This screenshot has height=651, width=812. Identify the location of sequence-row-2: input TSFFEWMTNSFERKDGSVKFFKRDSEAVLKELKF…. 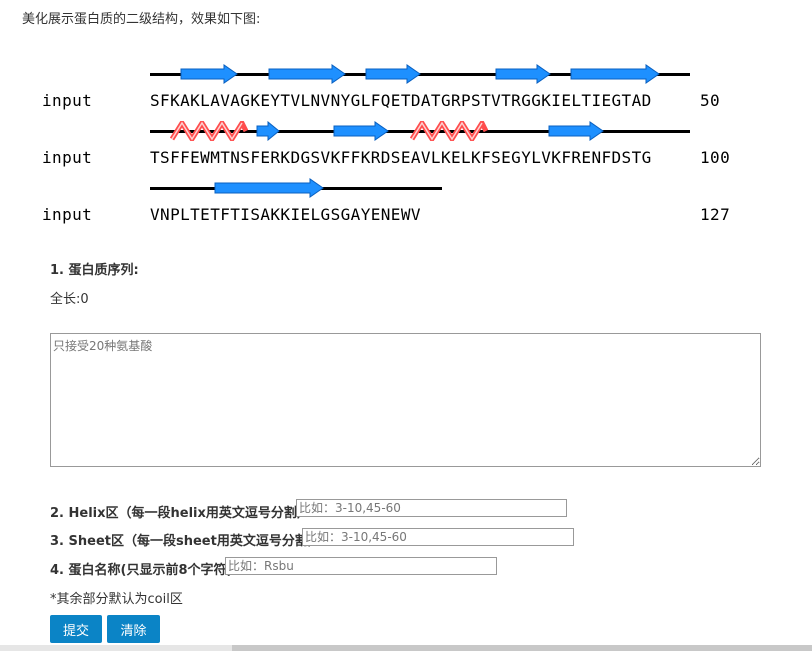
(406, 150).